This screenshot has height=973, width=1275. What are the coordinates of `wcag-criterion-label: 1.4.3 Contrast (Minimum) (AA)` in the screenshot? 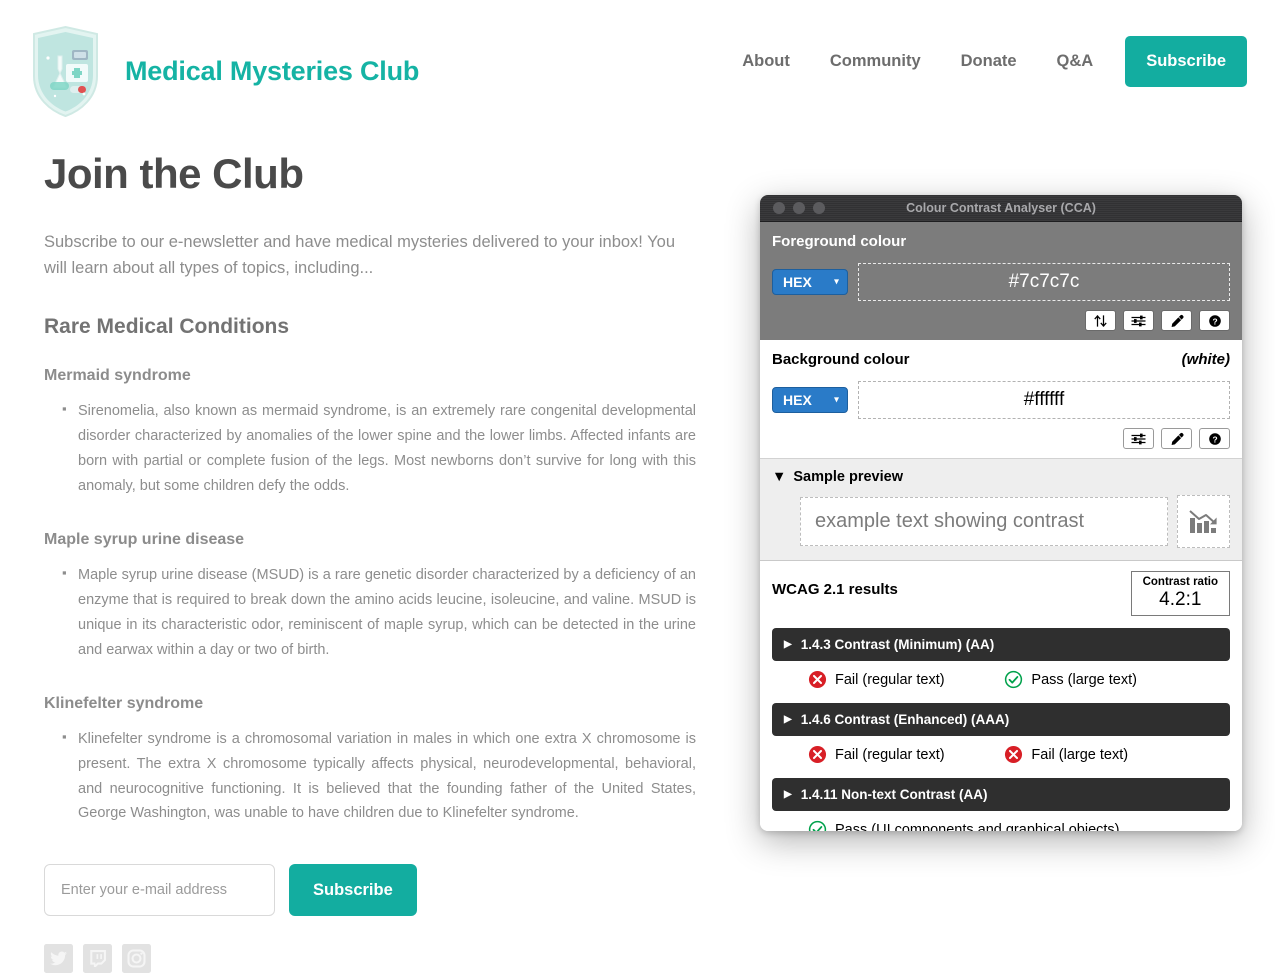 It's located at (897, 645).